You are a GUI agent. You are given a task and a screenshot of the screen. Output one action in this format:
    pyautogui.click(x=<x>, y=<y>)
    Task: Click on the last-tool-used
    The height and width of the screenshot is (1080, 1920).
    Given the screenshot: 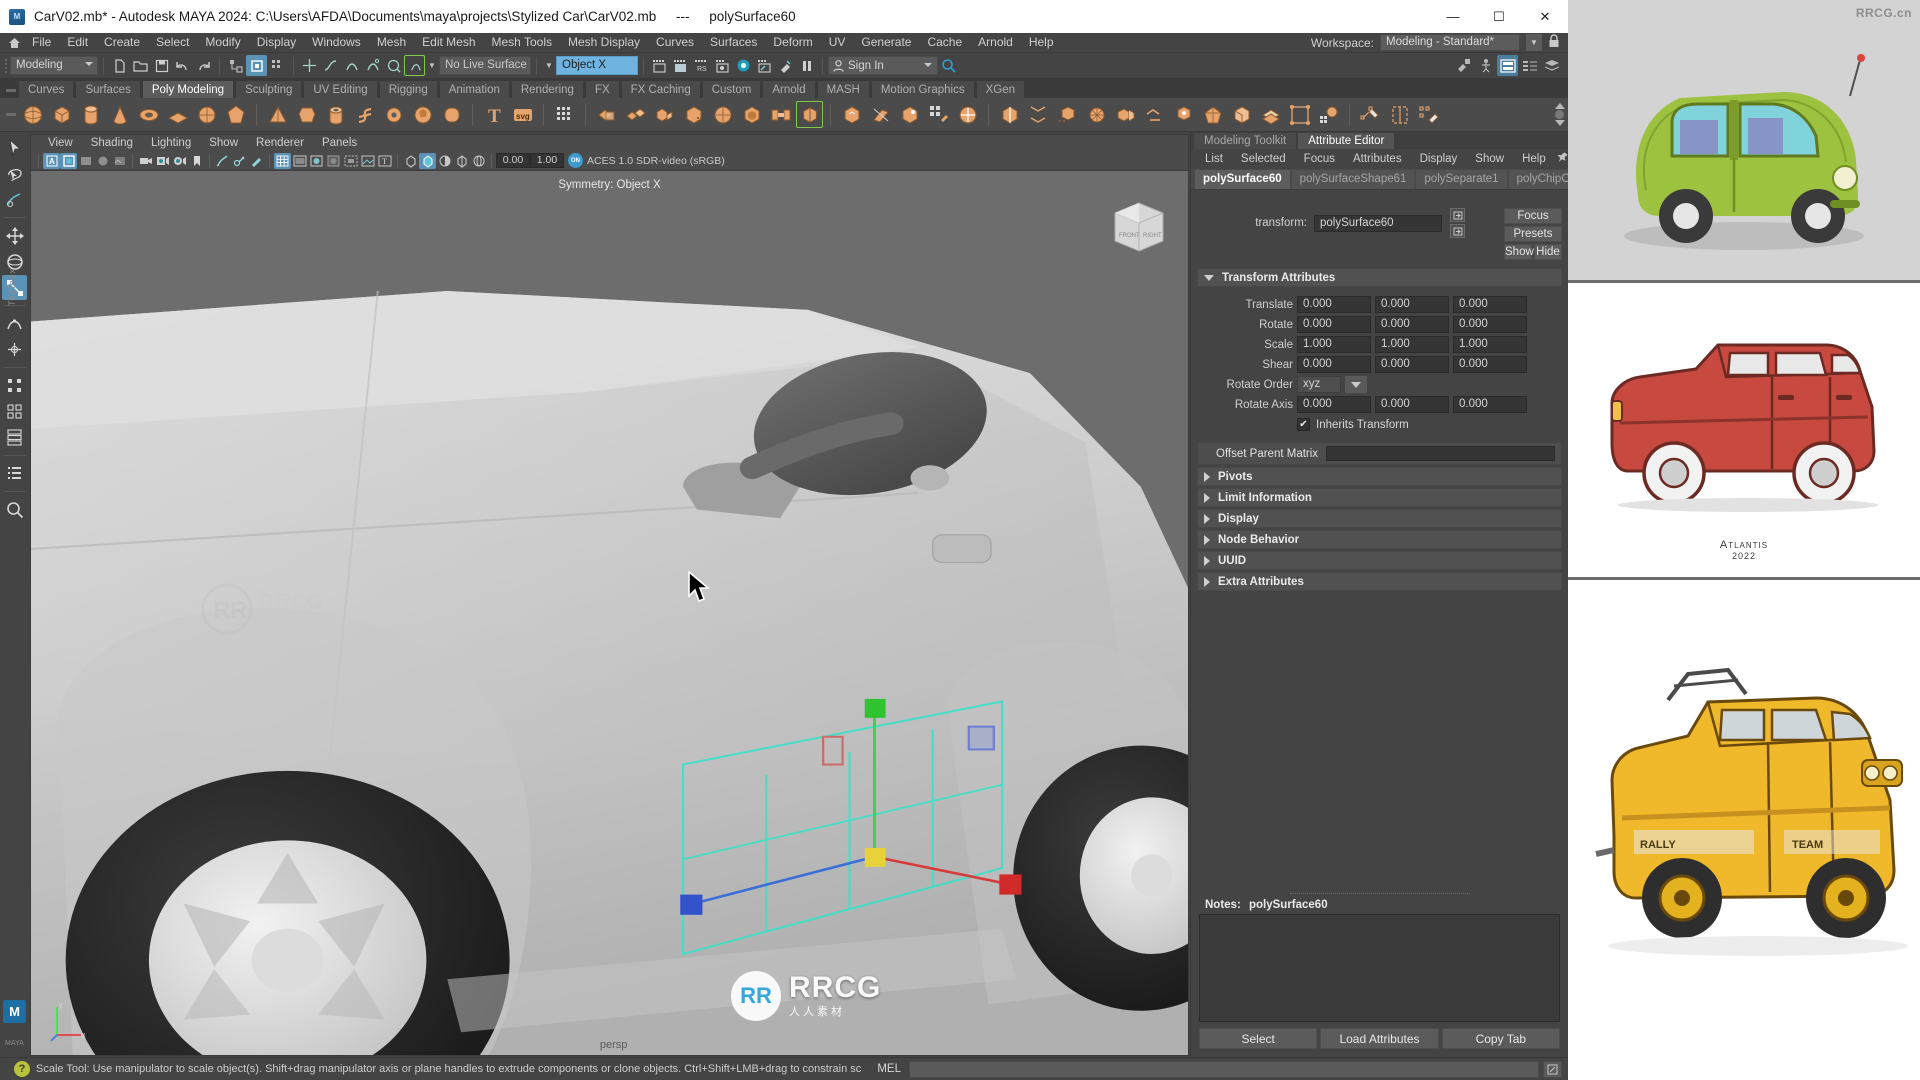 What is the action you would take?
    pyautogui.click(x=14, y=385)
    